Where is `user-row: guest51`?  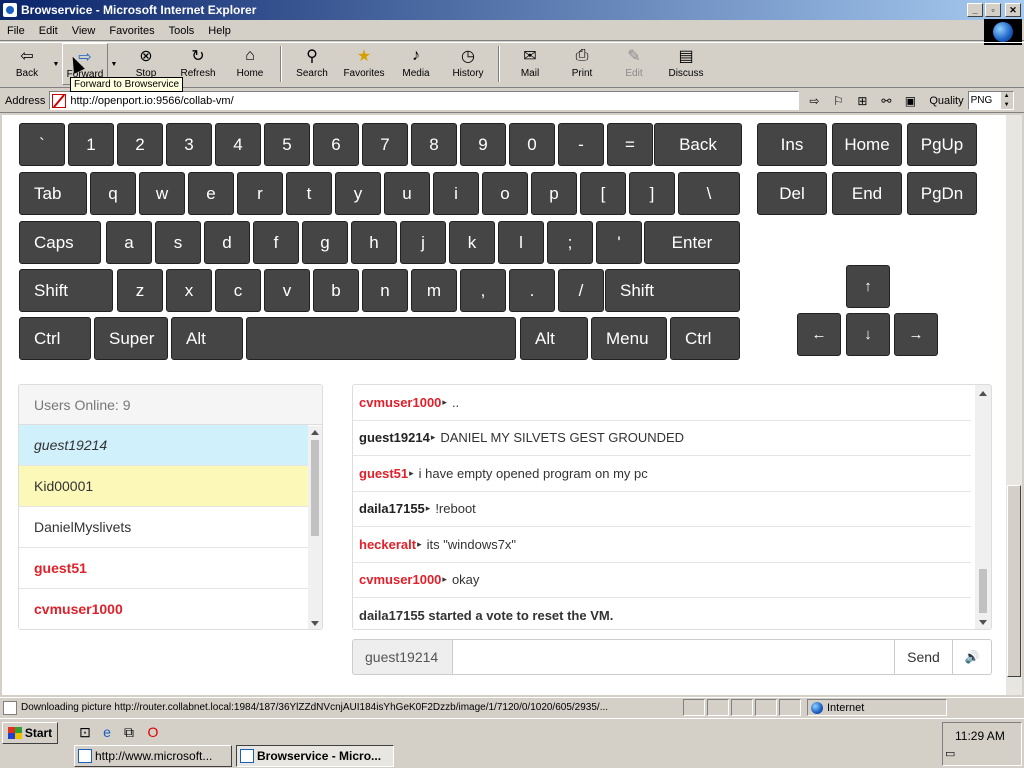
user-row: guest51 is located at coordinates (163, 568).